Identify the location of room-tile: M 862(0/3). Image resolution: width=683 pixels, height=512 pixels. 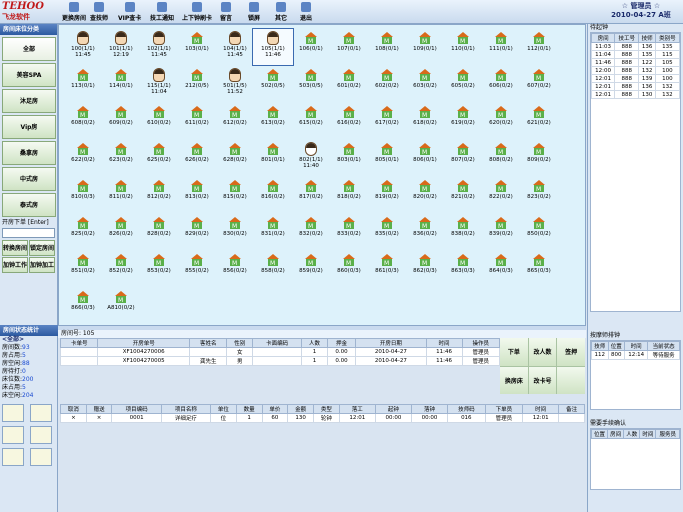
(425, 269).